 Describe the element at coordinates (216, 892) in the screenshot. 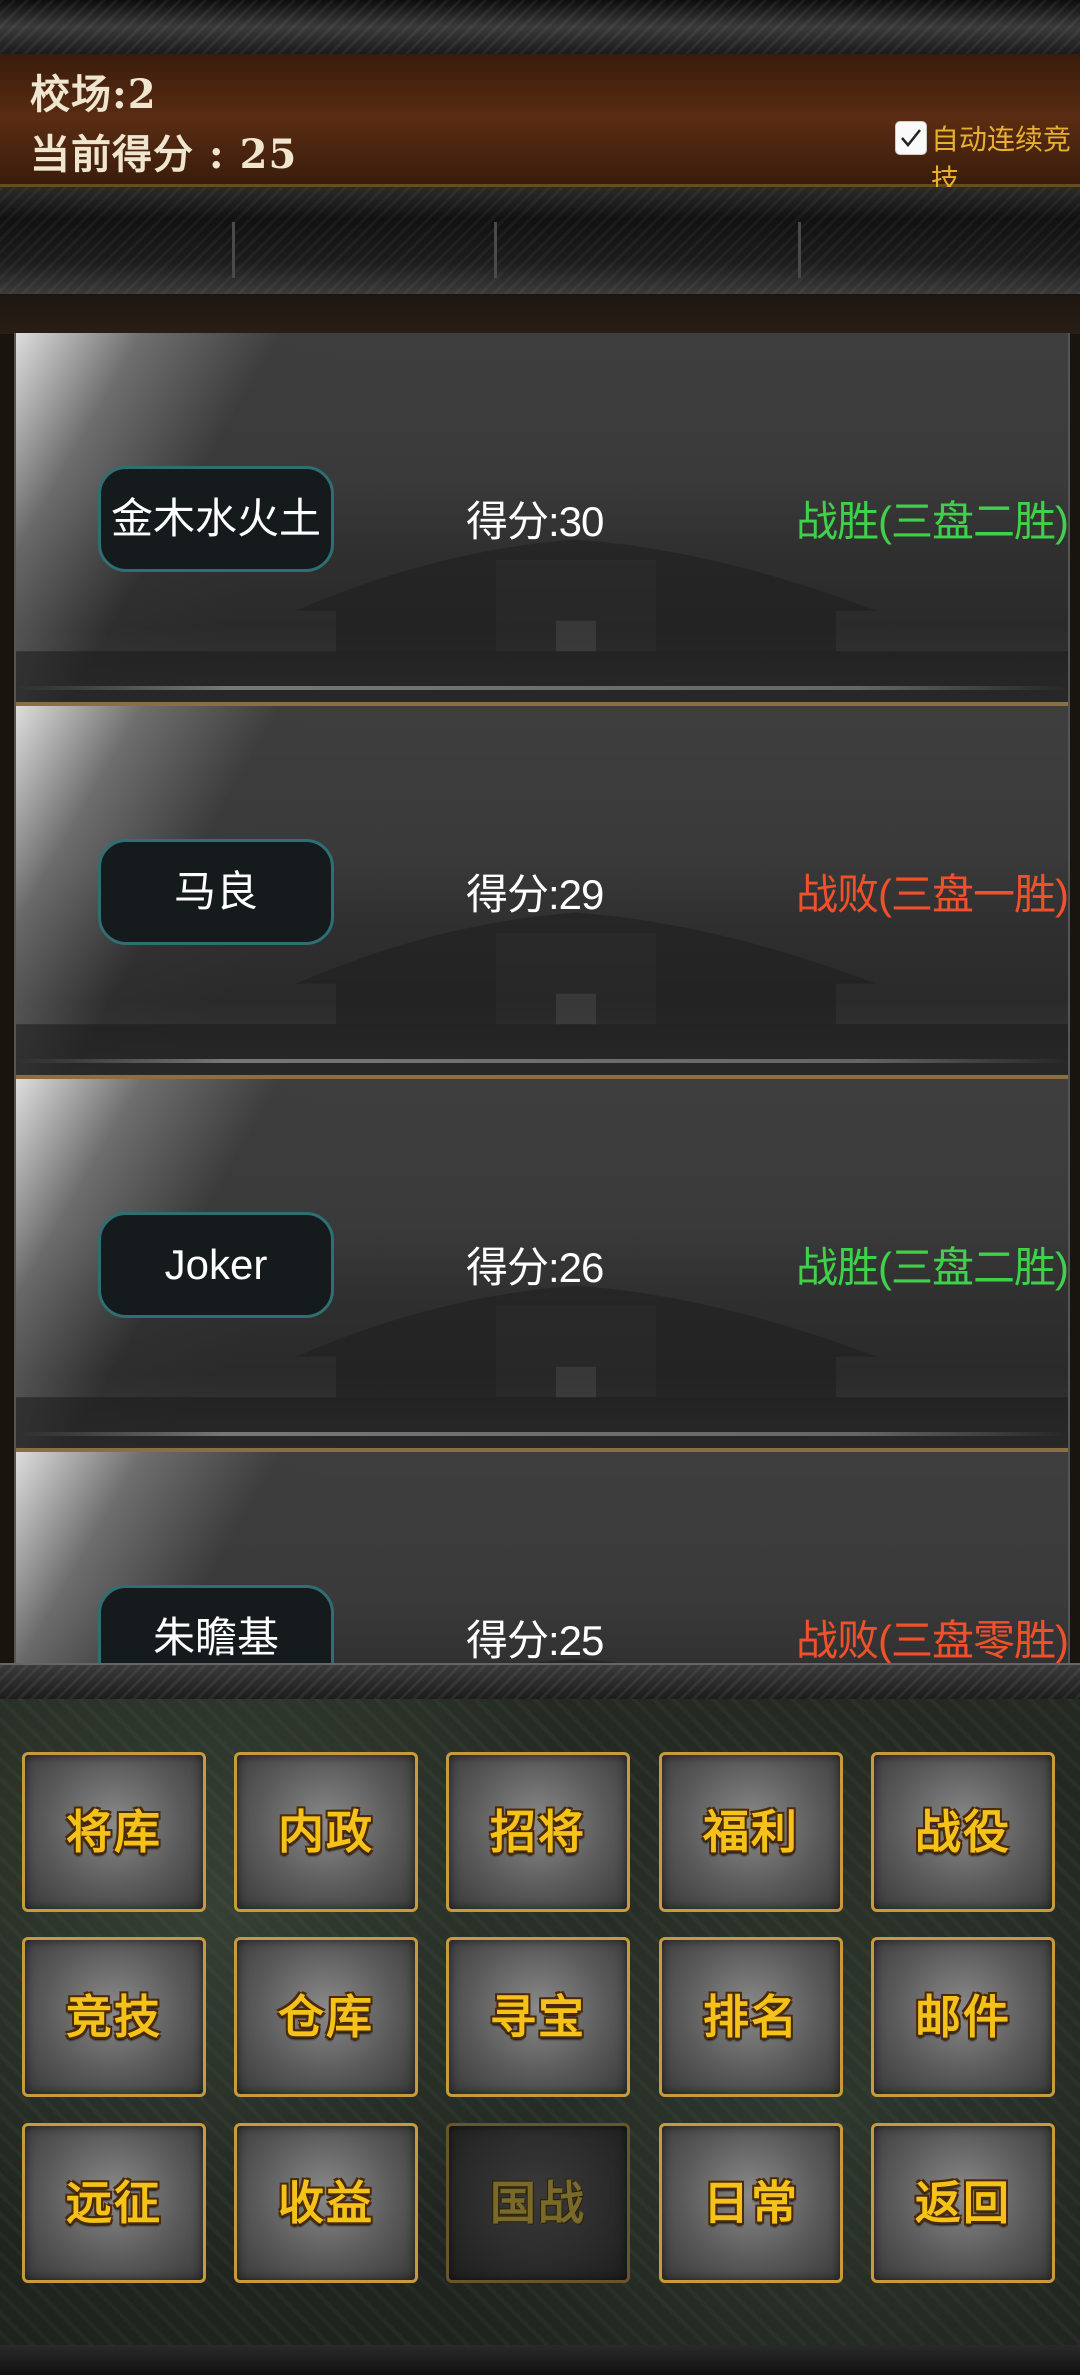

I see `opponent-name-button: 马良` at that location.